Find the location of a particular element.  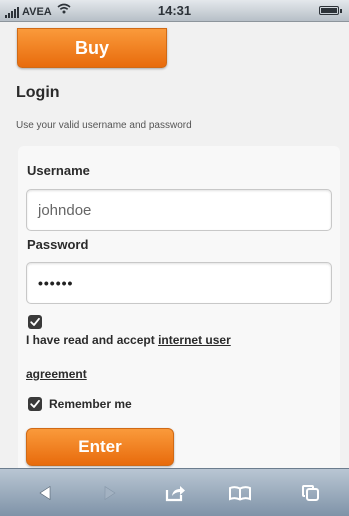

forward-button is located at coordinates (110, 493).